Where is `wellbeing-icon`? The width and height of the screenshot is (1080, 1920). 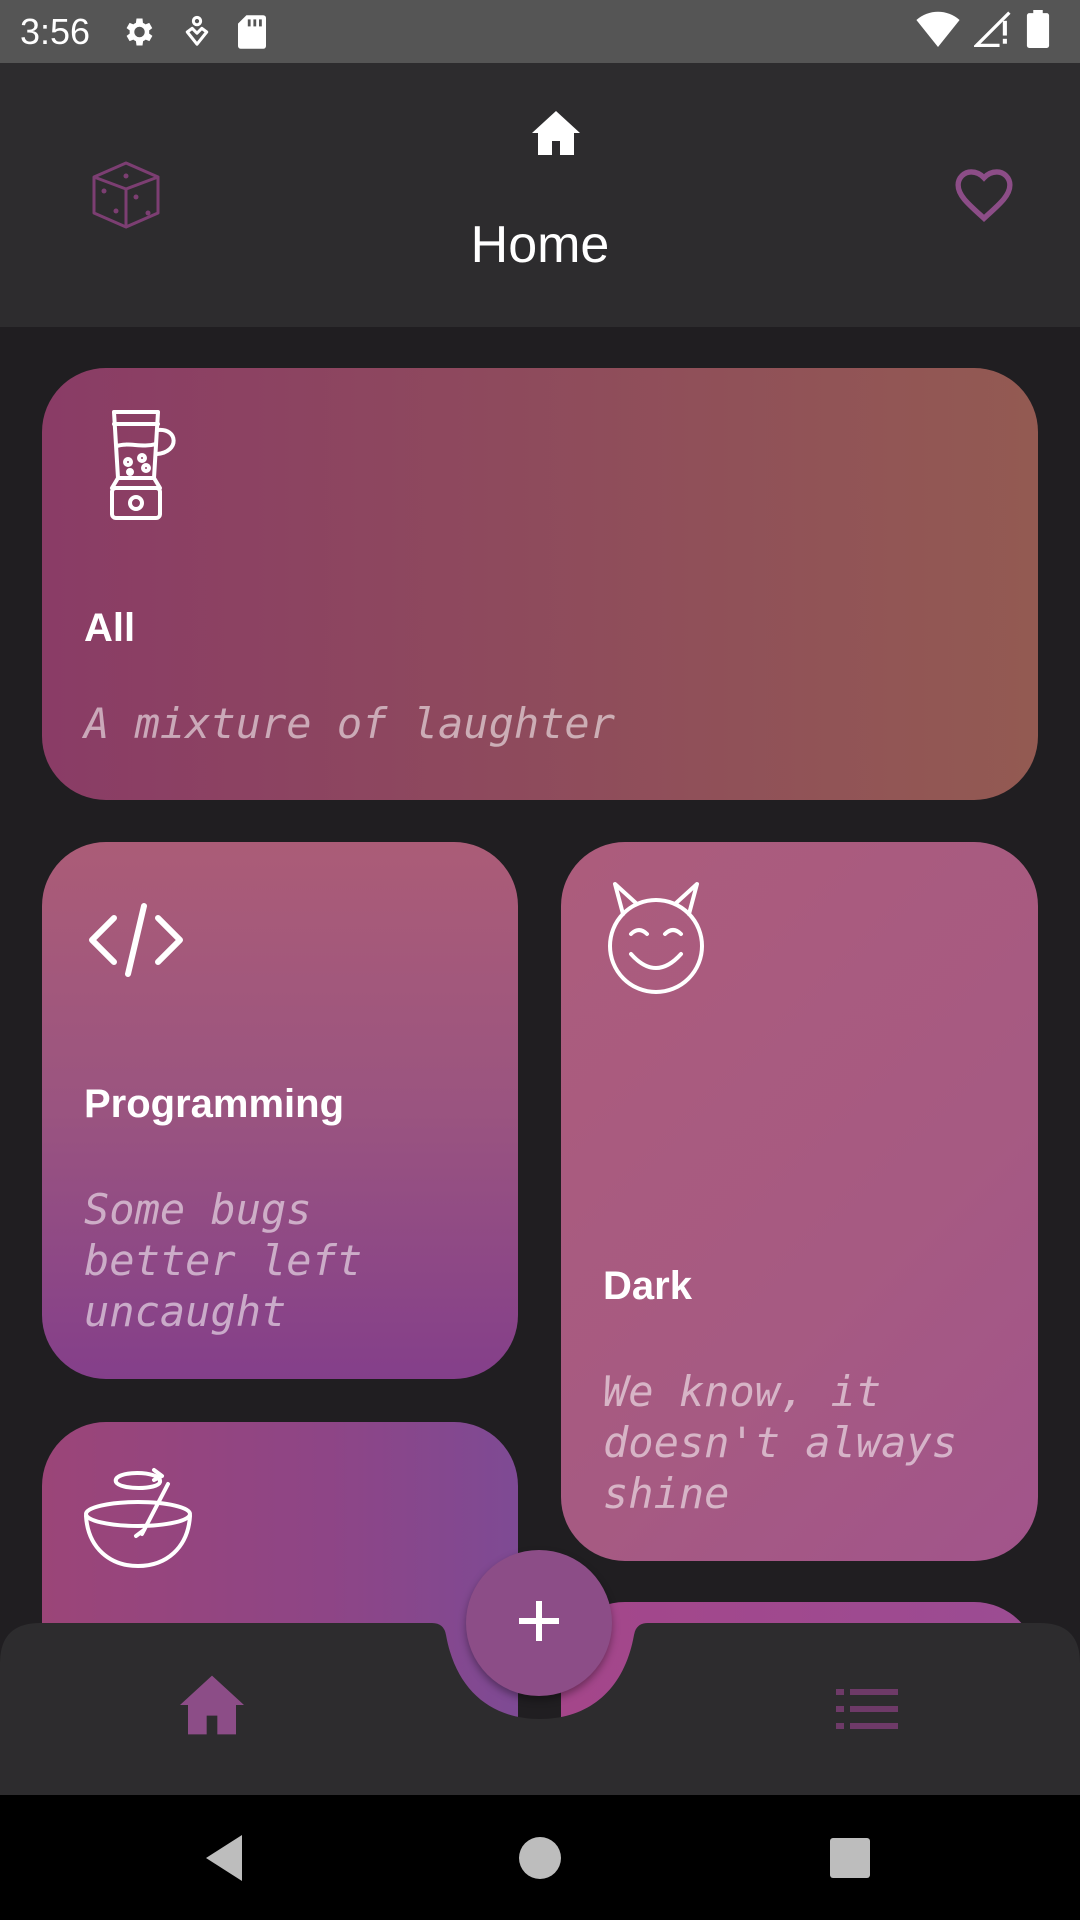
wellbeing-icon is located at coordinates (197, 32).